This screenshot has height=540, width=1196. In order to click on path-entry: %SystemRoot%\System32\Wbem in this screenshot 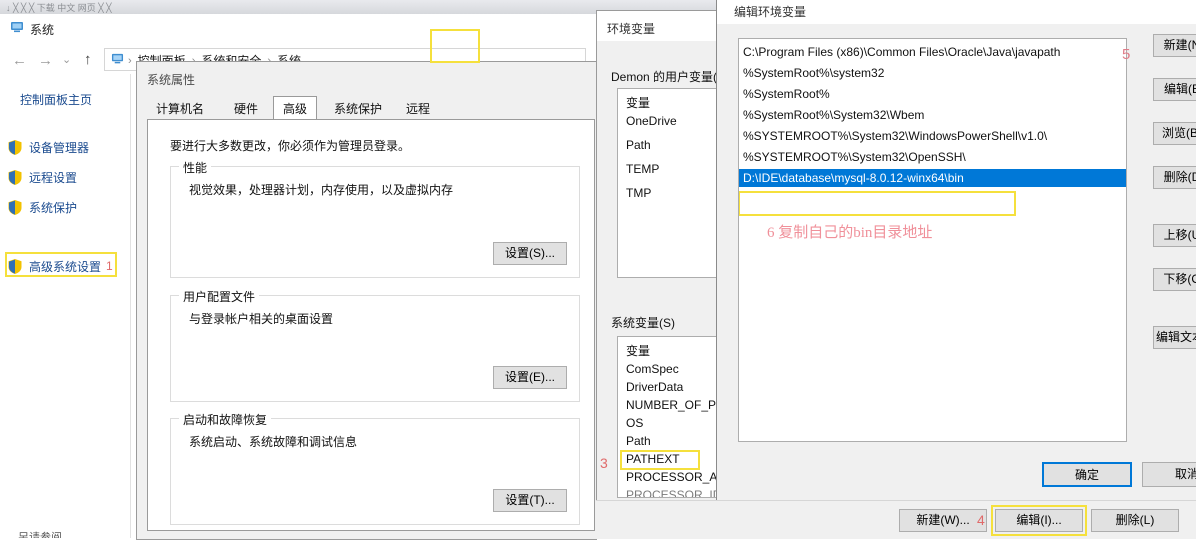, I will do `click(833, 115)`.